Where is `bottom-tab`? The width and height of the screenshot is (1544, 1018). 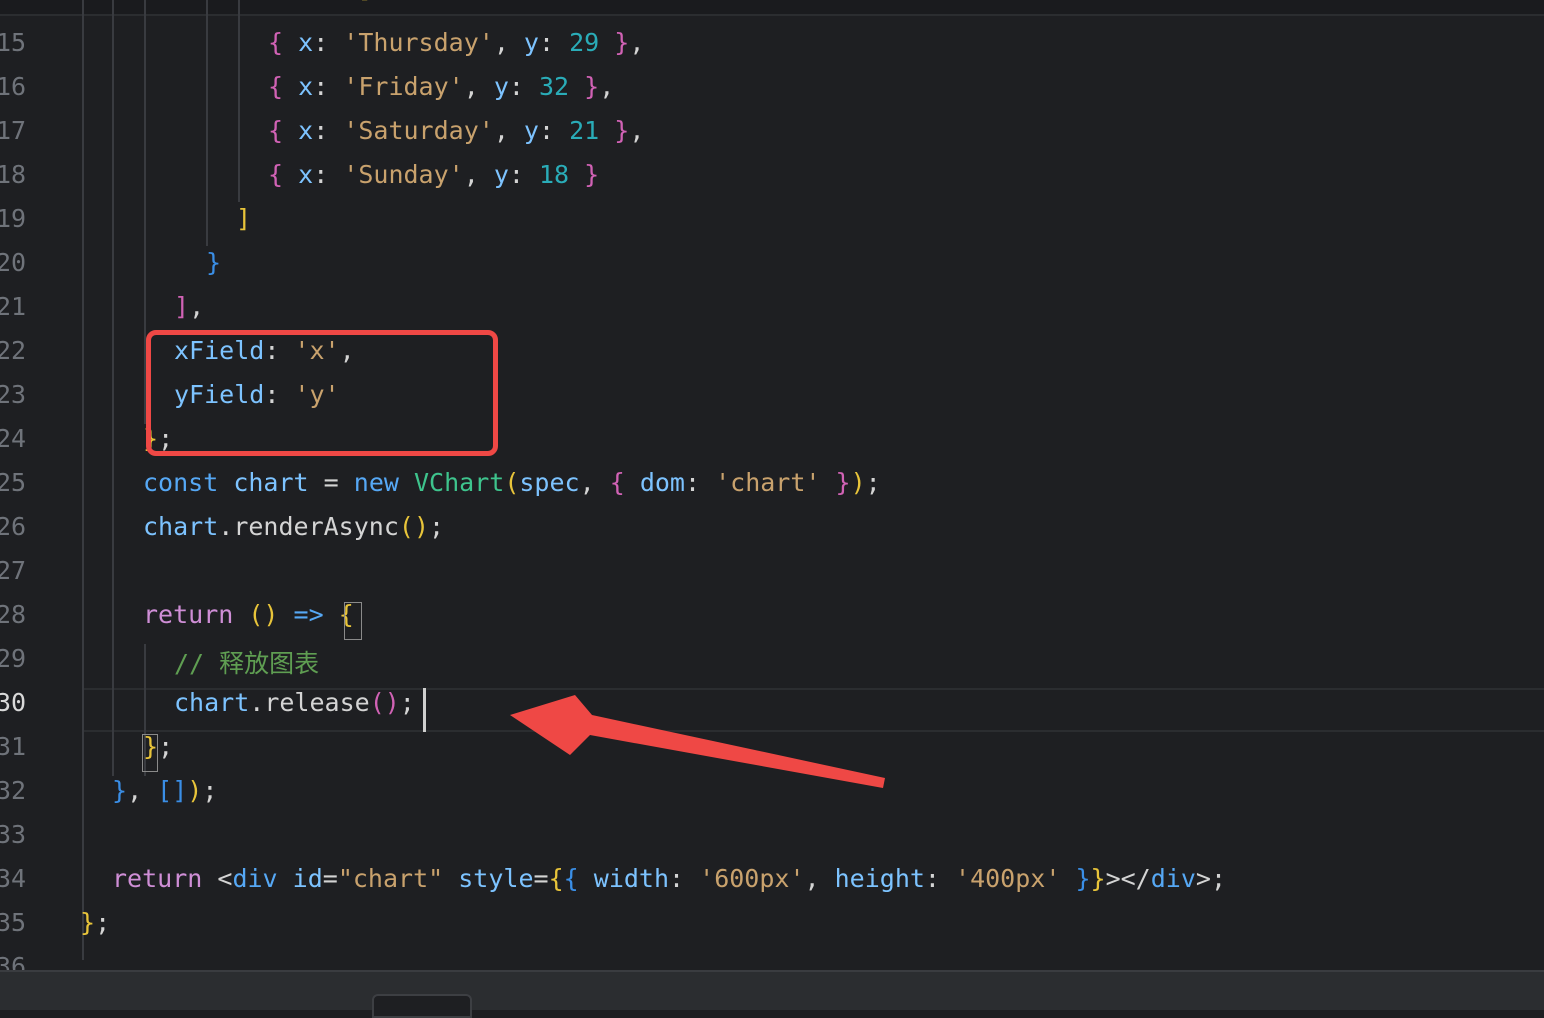
bottom-tab is located at coordinates (422, 1006).